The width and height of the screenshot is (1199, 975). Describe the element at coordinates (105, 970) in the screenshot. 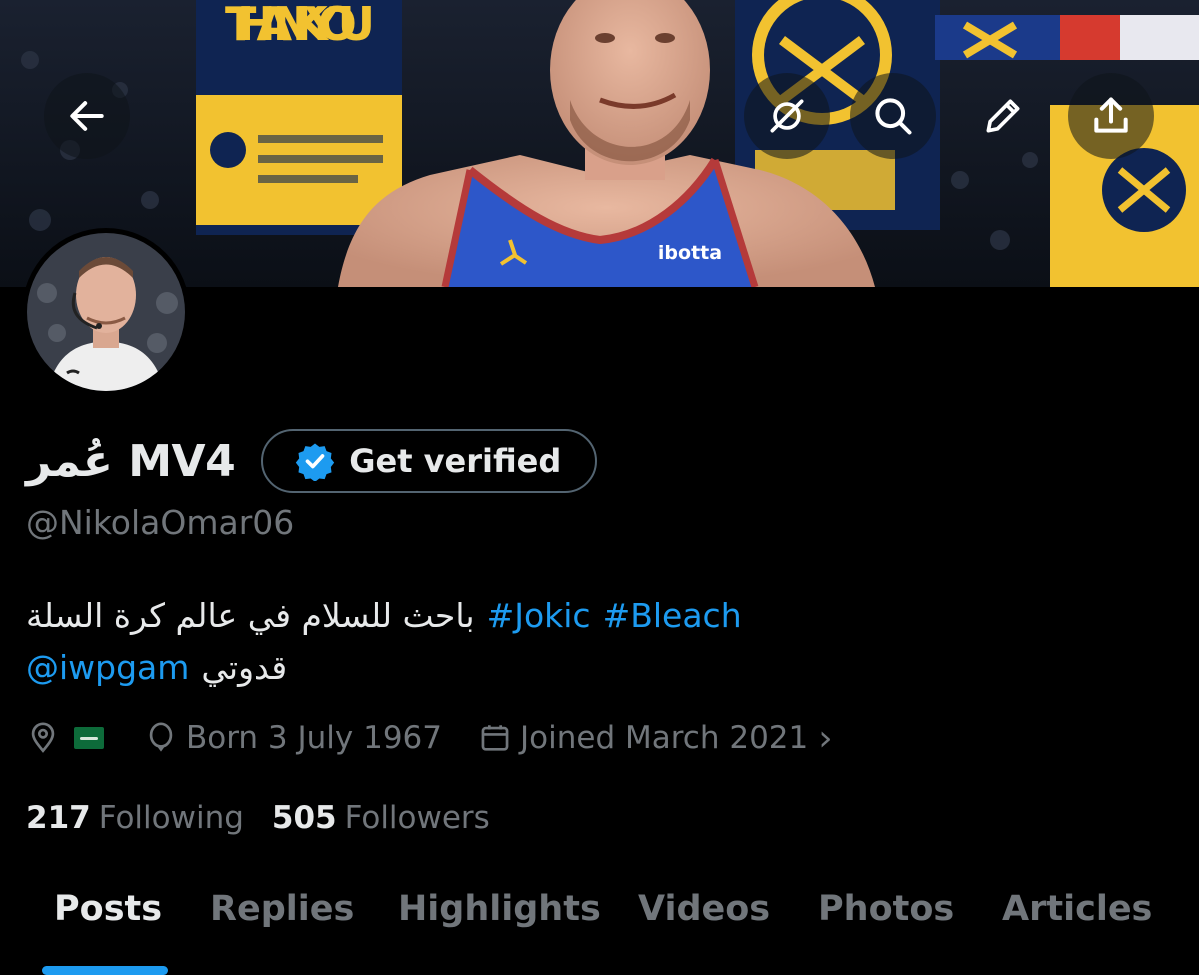

I see `active-tab-indicator` at that location.